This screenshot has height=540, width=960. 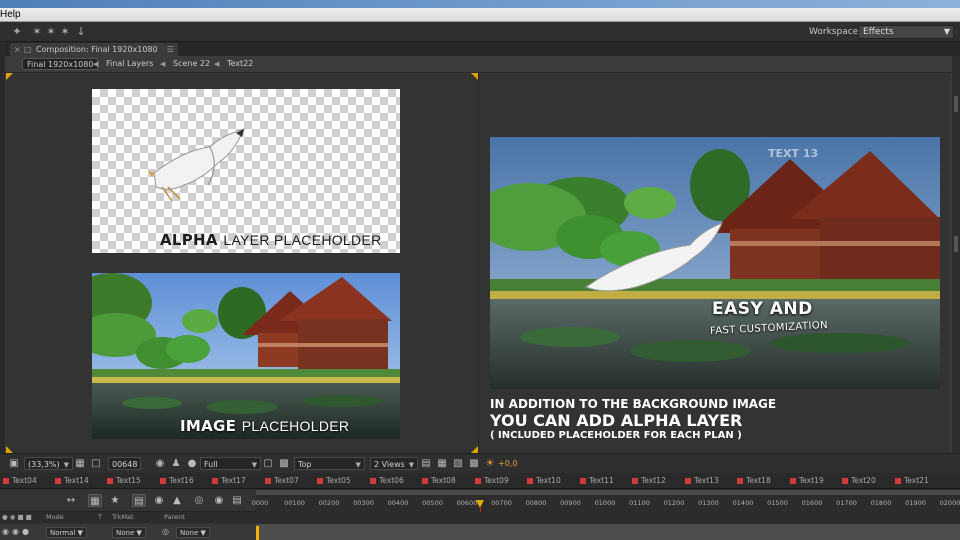 I want to click on view-divider, so click(x=478, y=263).